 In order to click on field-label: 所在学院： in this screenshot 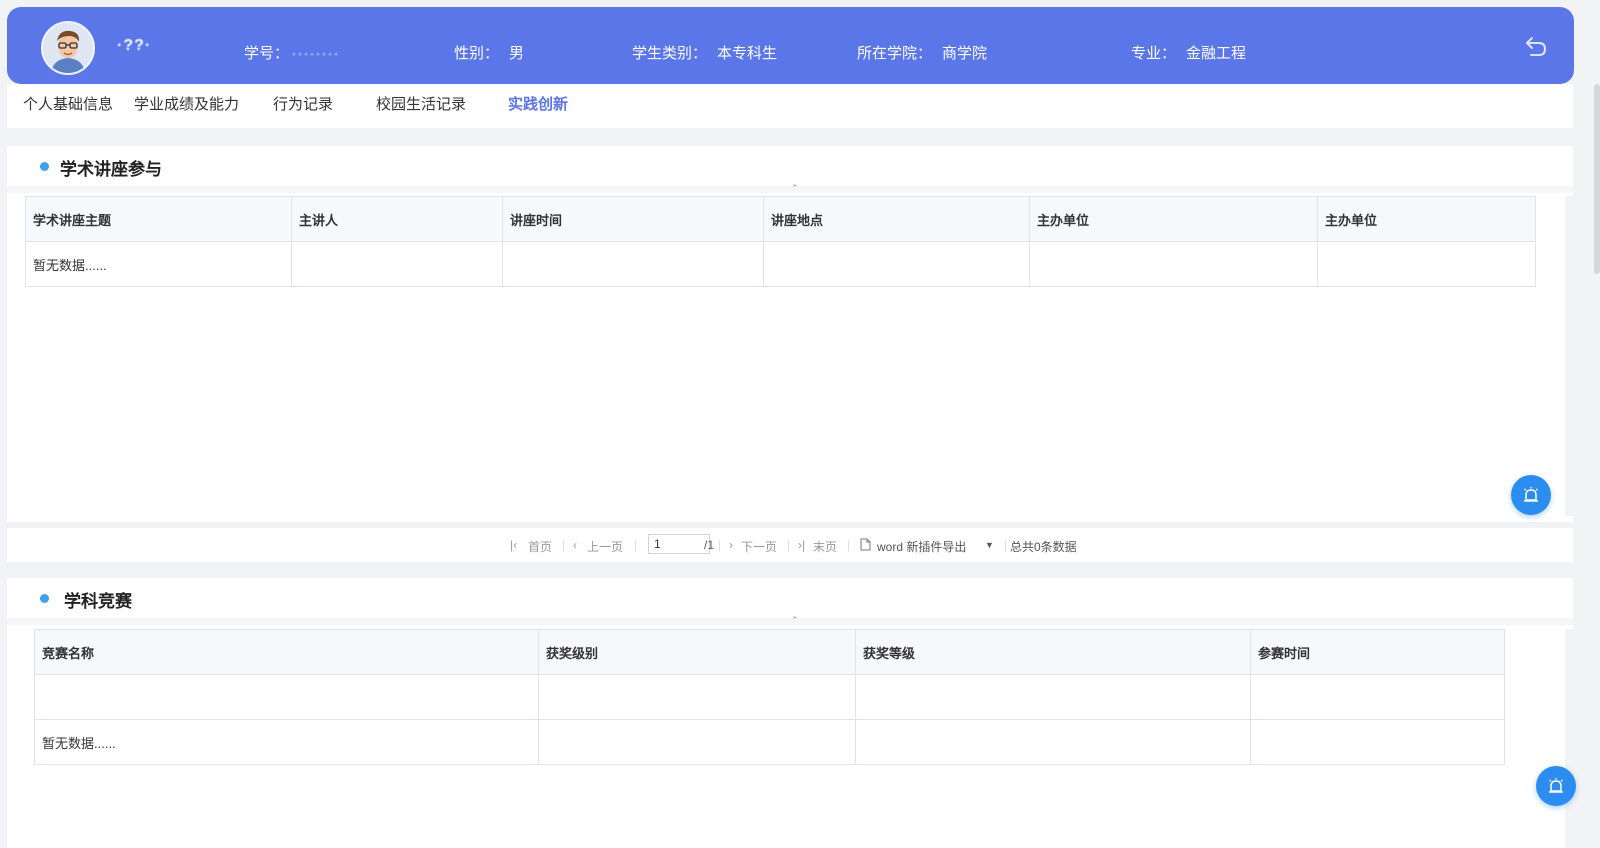, I will do `click(895, 53)`.